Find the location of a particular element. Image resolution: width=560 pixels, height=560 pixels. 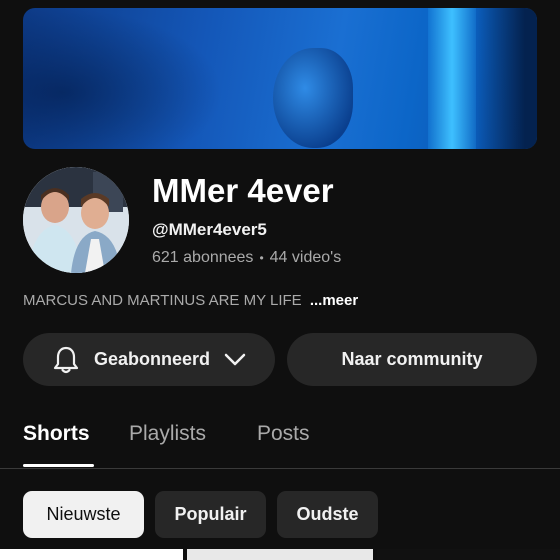

tab-playlists: Playlists is located at coordinates (167, 434).